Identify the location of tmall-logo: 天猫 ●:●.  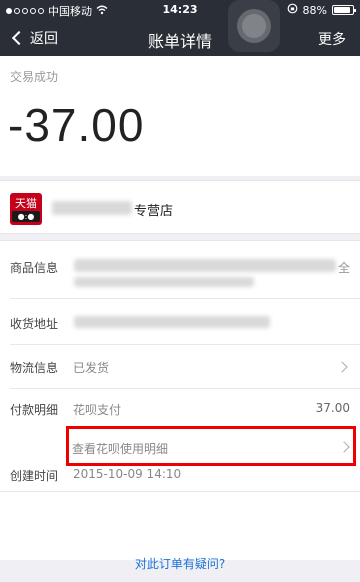
(26, 209).